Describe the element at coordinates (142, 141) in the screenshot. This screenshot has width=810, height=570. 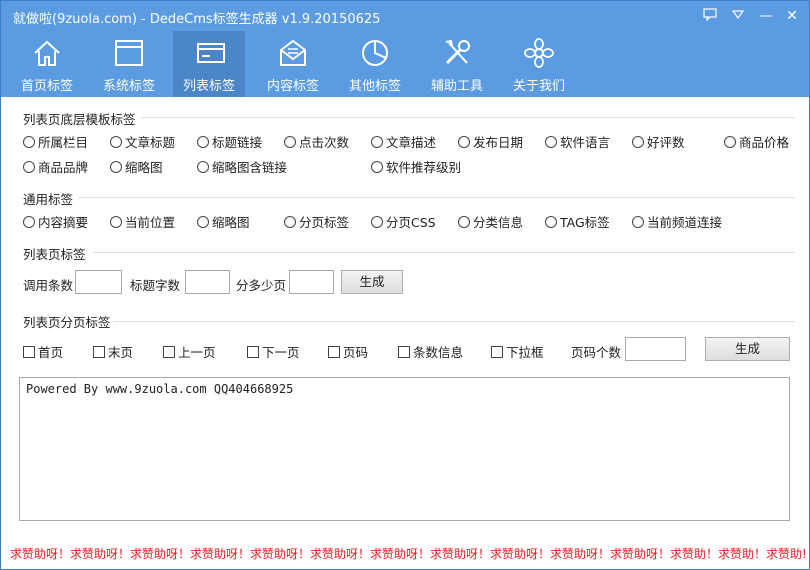
I see `radio-article-title: 文章标题` at that location.